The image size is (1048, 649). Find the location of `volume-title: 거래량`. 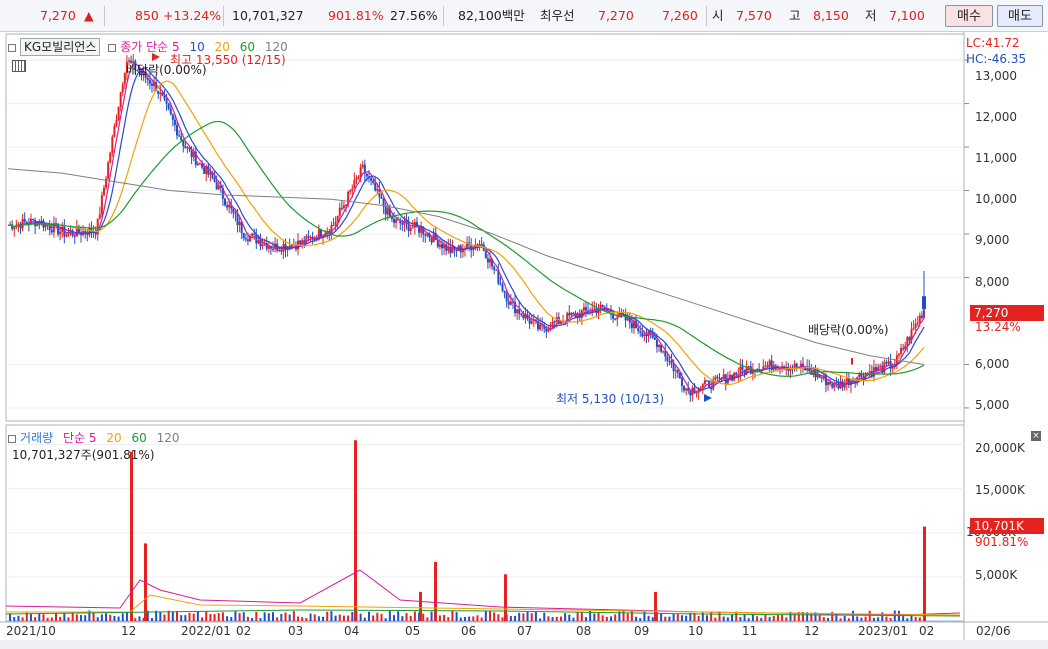

volume-title: 거래량 is located at coordinates (37, 438).